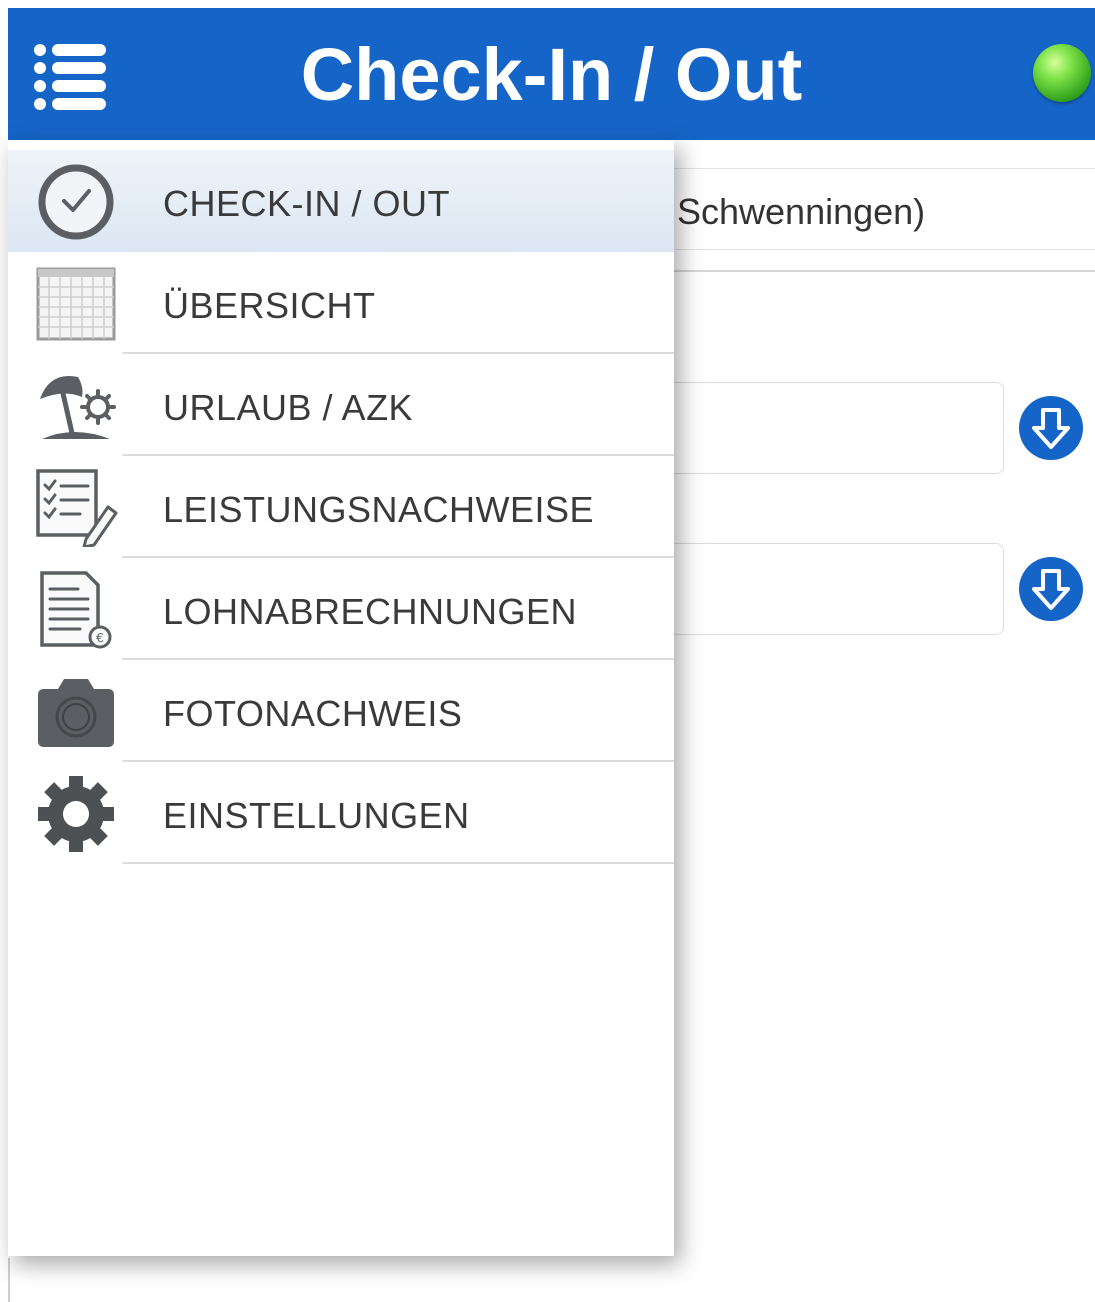  I want to click on checklist-icon, so click(77, 508).